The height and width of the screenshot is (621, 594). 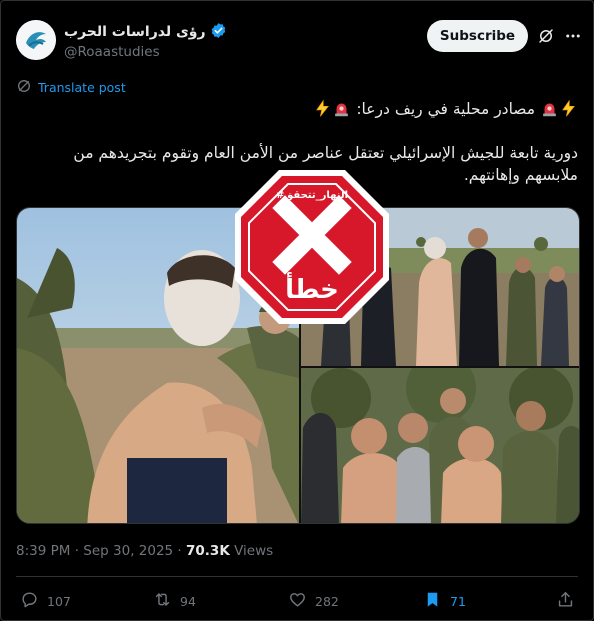 I want to click on like-count: 282, so click(x=327, y=601).